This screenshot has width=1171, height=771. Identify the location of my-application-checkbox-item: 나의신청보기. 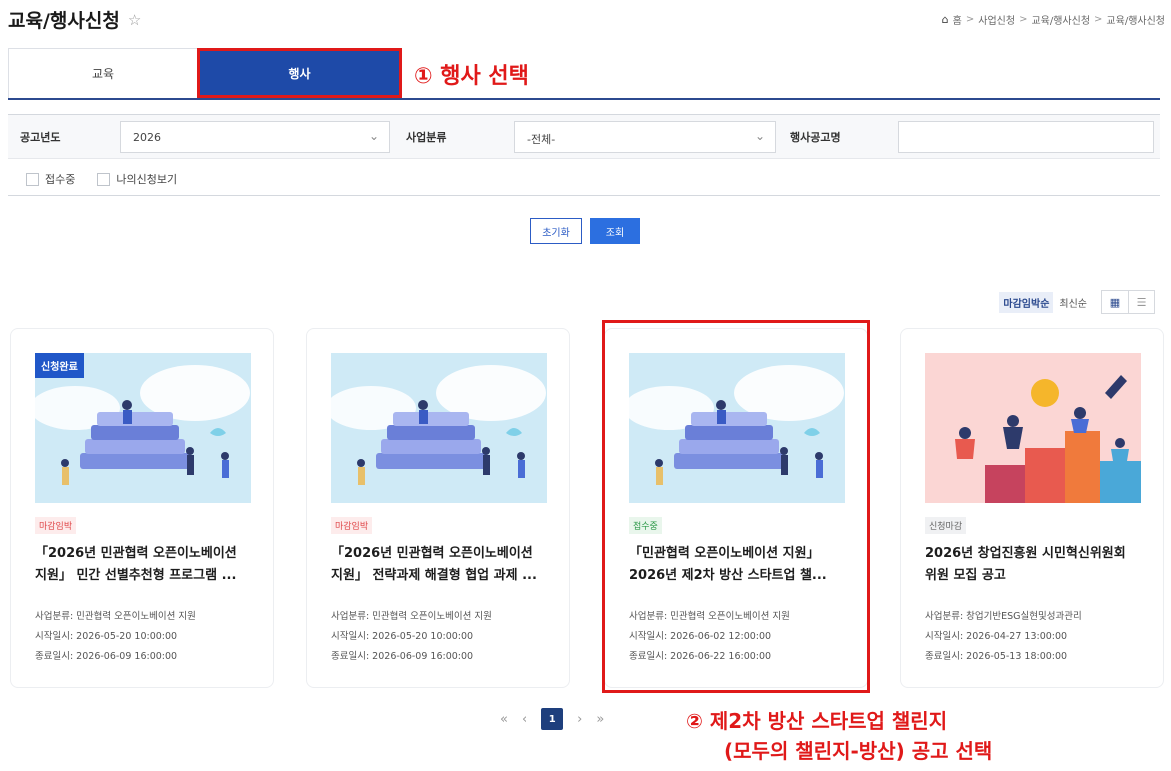
(137, 179).